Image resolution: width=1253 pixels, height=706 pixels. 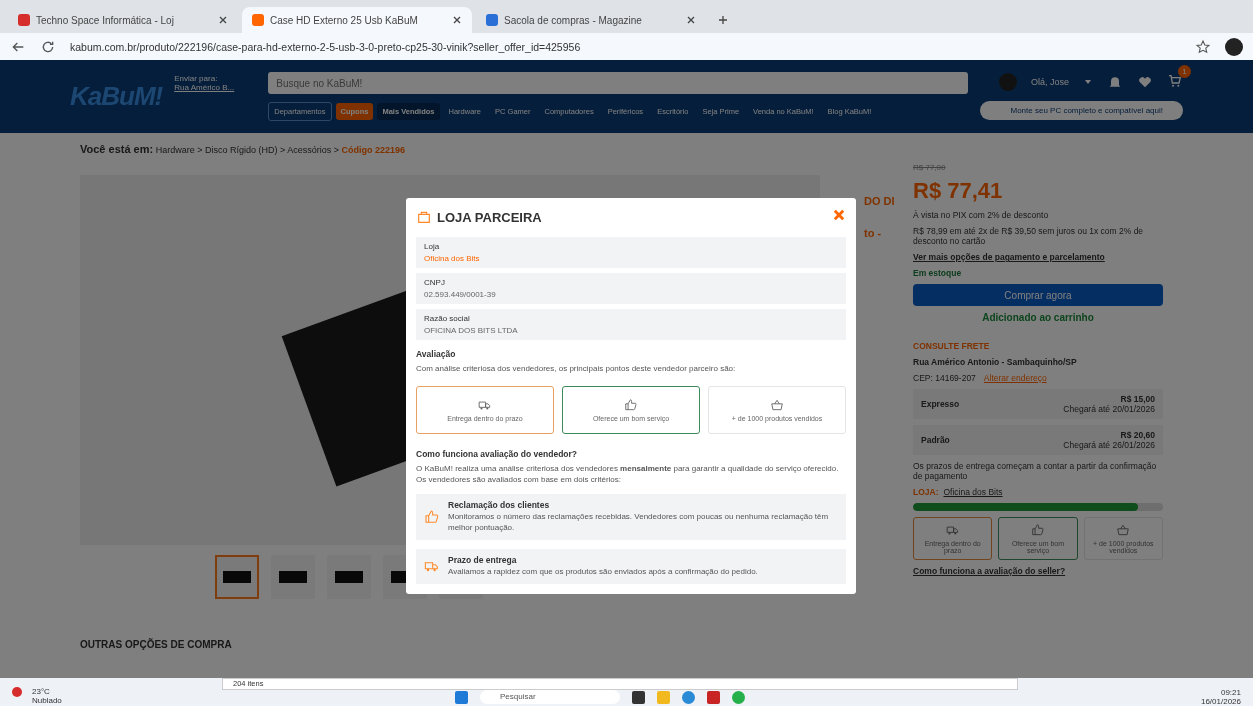 What do you see at coordinates (447, 318) in the screenshot?
I see `field-label: Razão social` at bounding box center [447, 318].